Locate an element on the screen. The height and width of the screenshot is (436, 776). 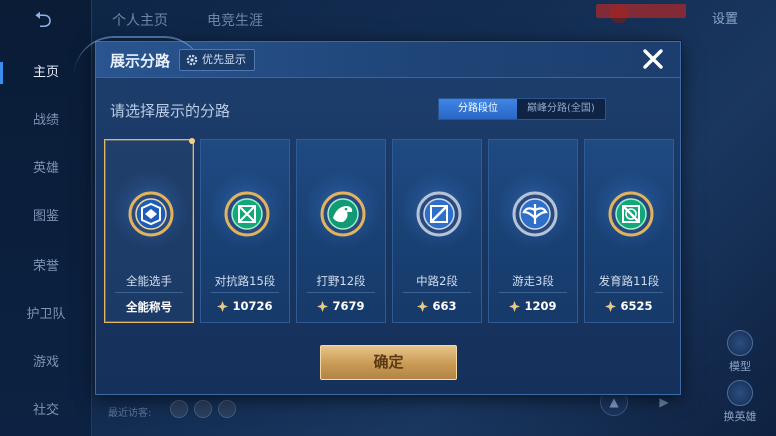
lane-card-all-round: 全能选手 全能称号 is located at coordinates (149, 230).